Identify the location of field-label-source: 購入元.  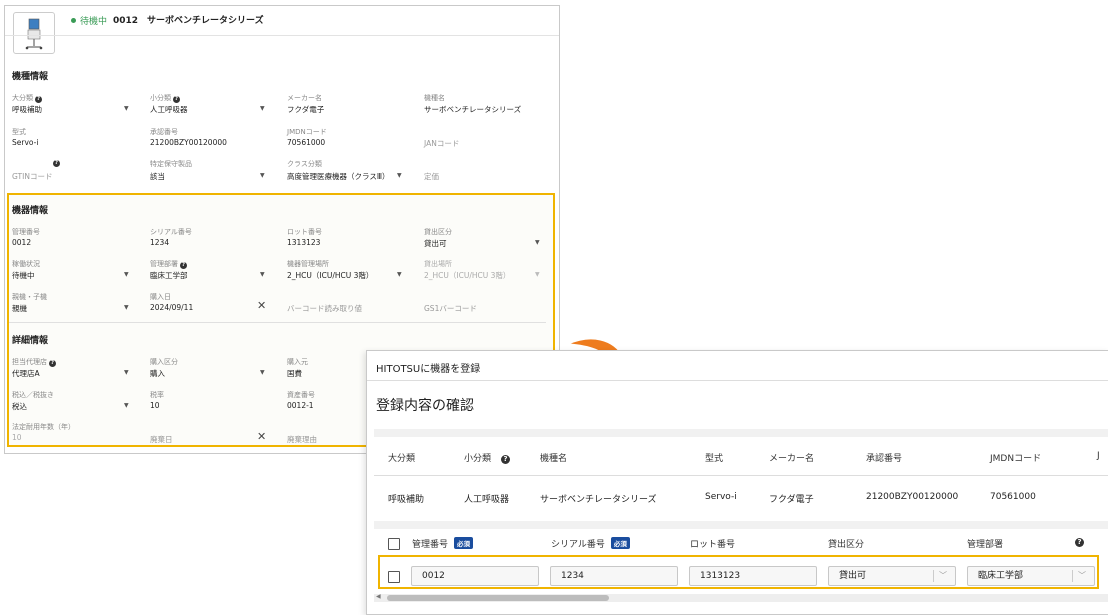
(297, 362).